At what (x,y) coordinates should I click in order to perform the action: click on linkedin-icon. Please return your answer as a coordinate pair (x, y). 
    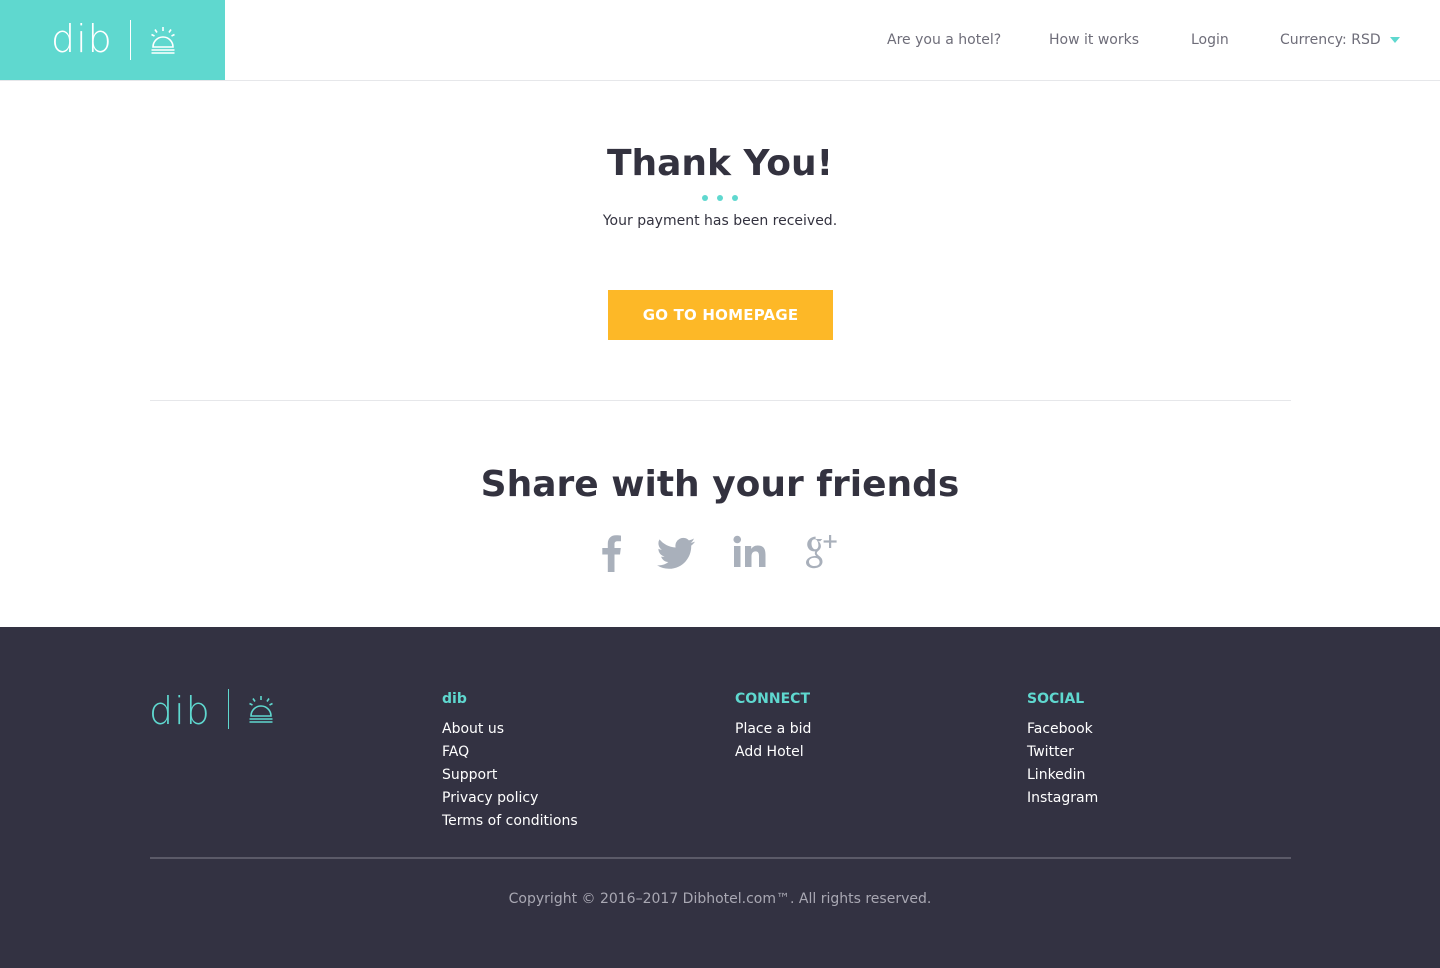
    Looking at the image, I should click on (750, 552).